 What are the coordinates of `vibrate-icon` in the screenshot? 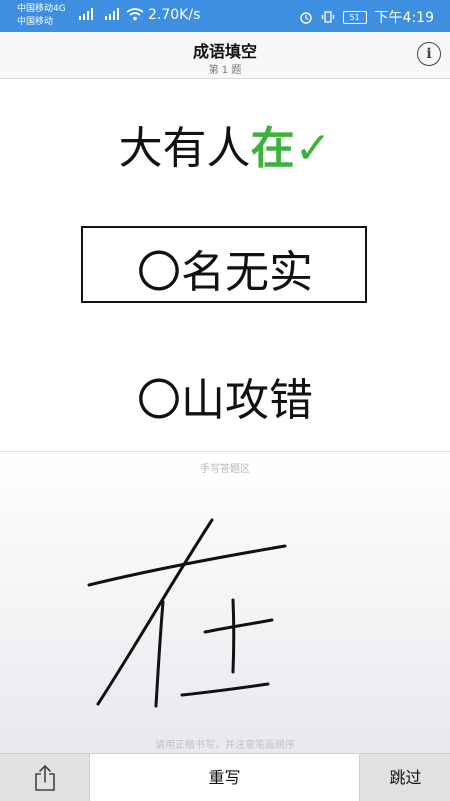 It's located at (327, 17).